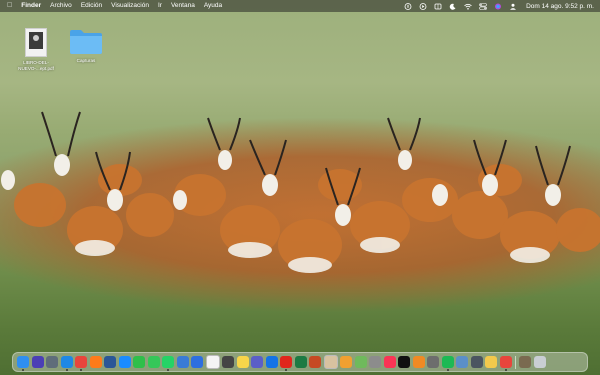  I want to click on play-icon, so click(423, 6).